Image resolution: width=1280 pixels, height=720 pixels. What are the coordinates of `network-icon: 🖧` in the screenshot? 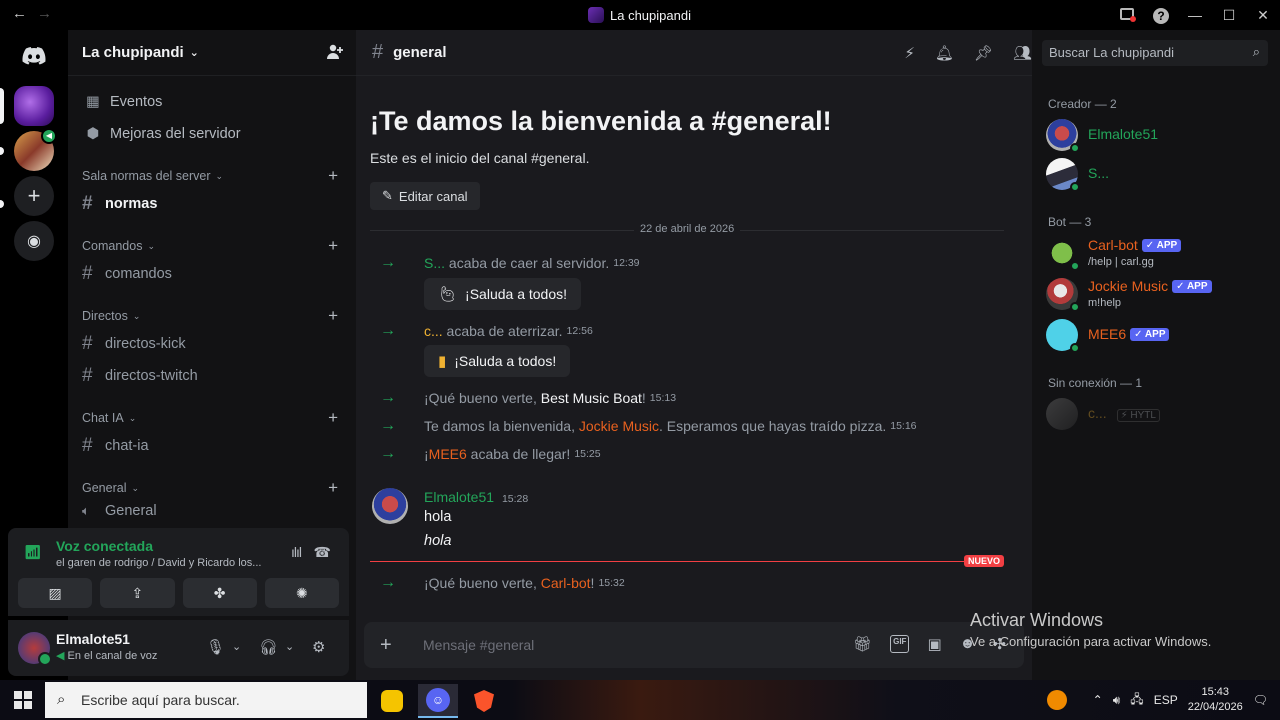 It's located at (1136, 700).